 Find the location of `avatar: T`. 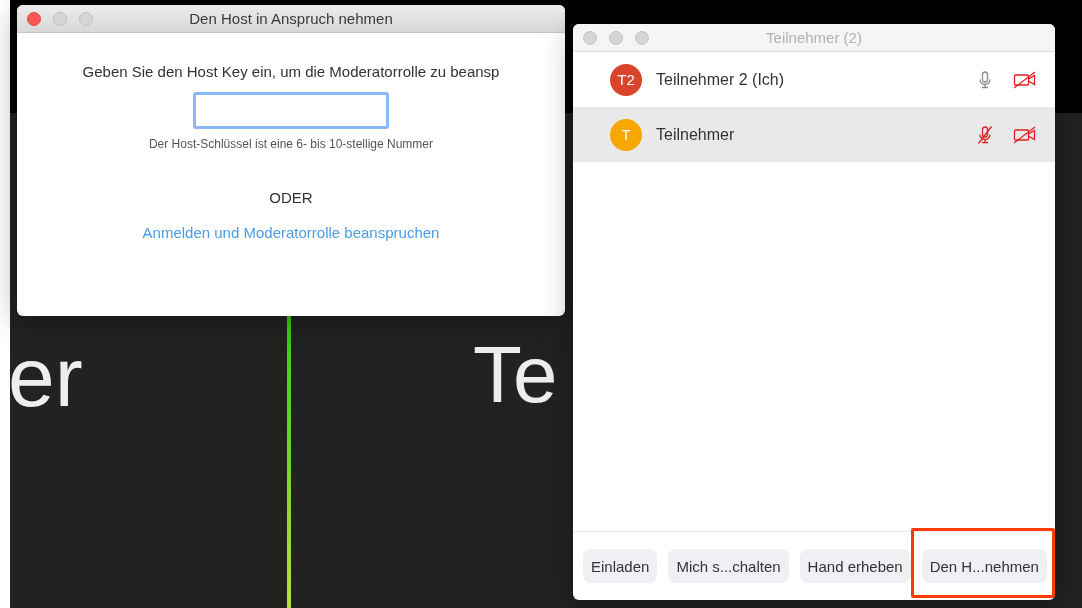

avatar: T is located at coordinates (626, 134).